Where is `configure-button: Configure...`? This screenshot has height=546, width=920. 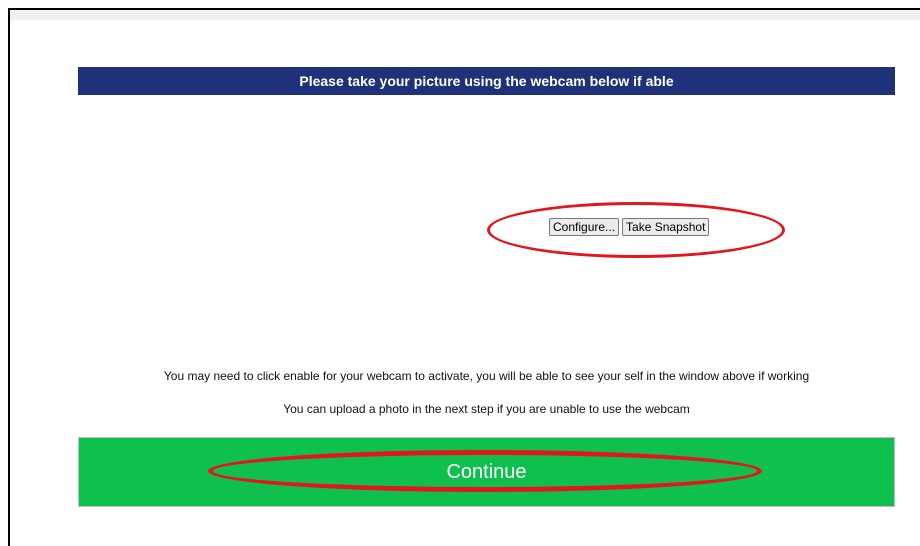 configure-button: Configure... is located at coordinates (584, 227).